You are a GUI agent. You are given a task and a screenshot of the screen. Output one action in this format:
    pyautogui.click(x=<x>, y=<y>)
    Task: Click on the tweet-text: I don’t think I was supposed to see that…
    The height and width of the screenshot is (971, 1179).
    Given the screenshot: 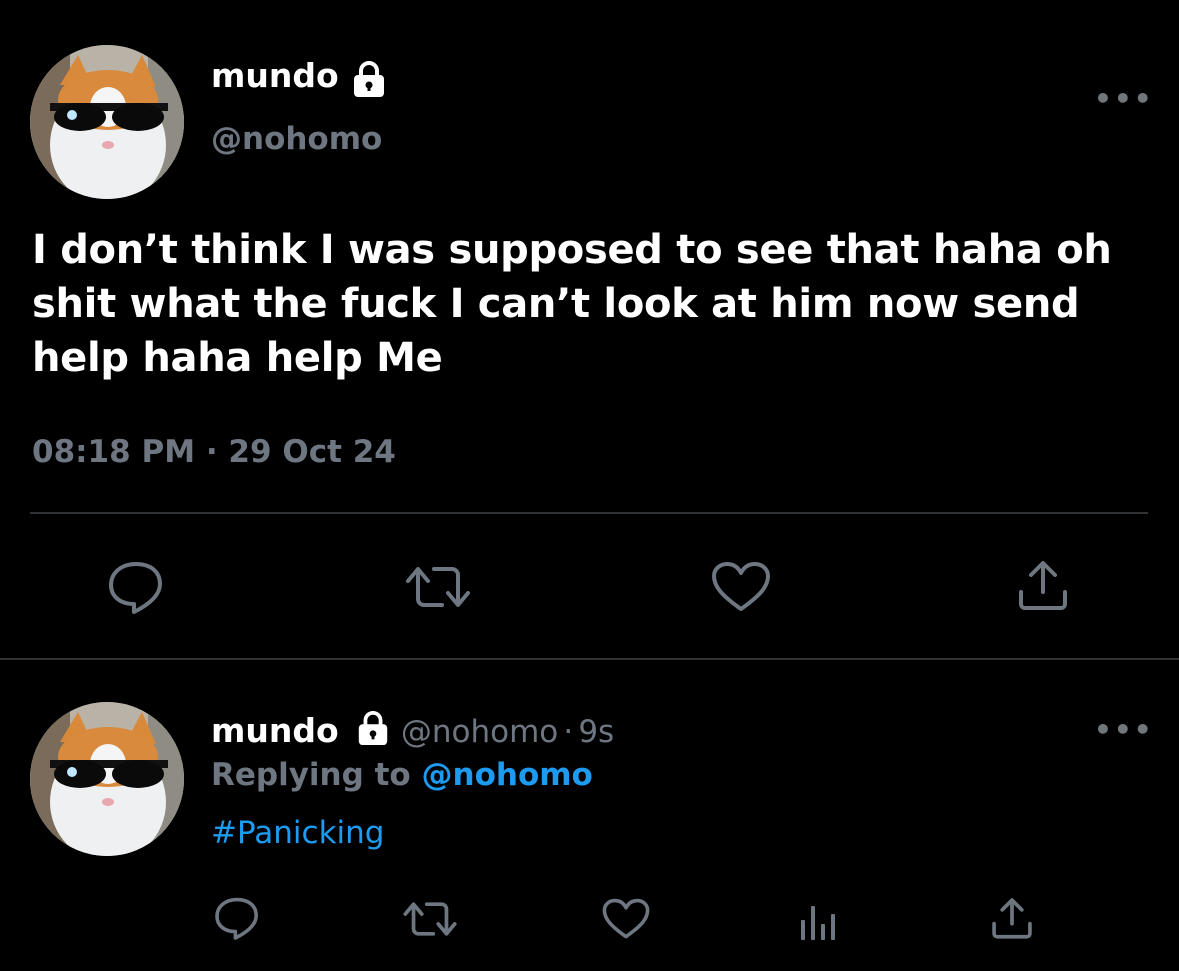 What is the action you would take?
    pyautogui.click(x=572, y=304)
    